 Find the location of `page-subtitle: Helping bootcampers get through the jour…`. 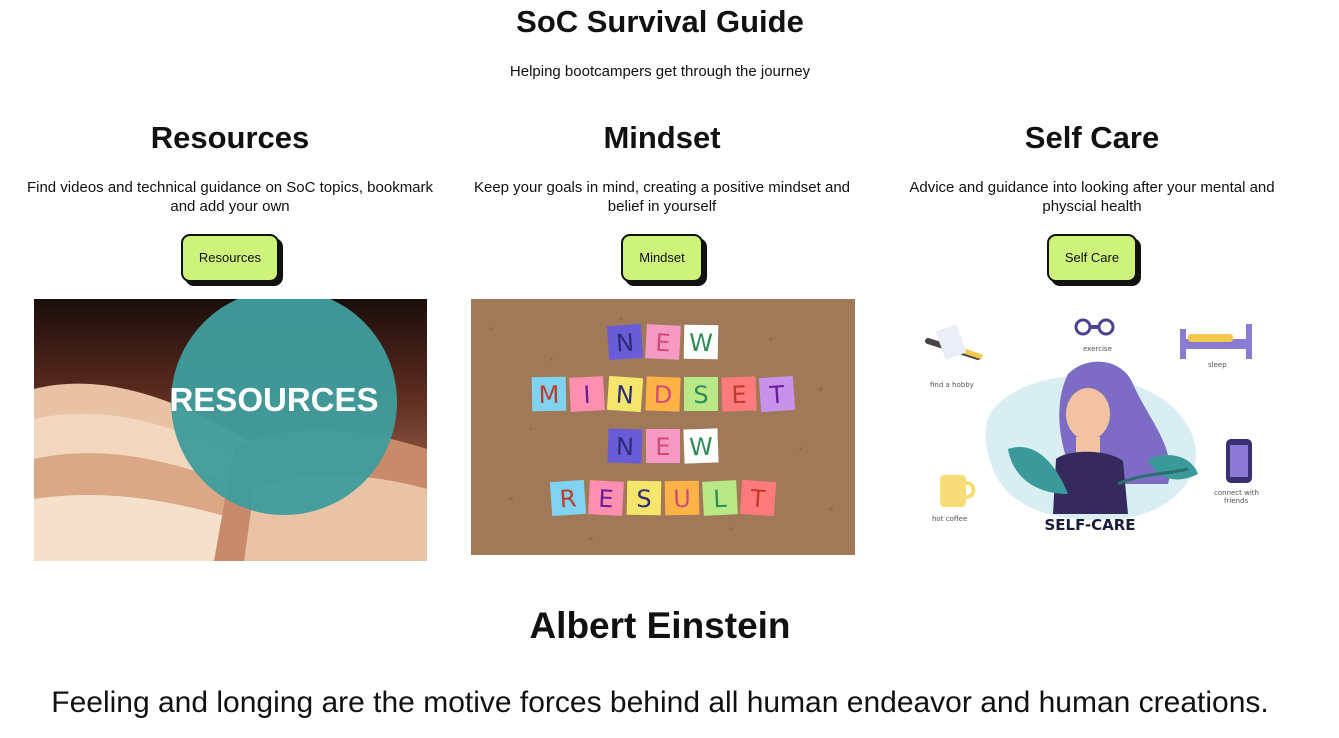

page-subtitle: Helping bootcampers get through the jour… is located at coordinates (660, 71).